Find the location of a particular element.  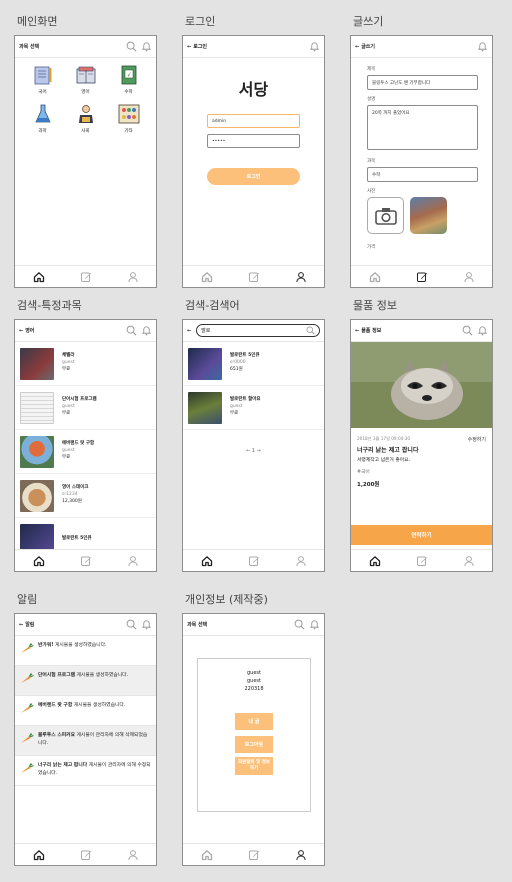

item-user: sr0000 is located at coordinates (238, 363).